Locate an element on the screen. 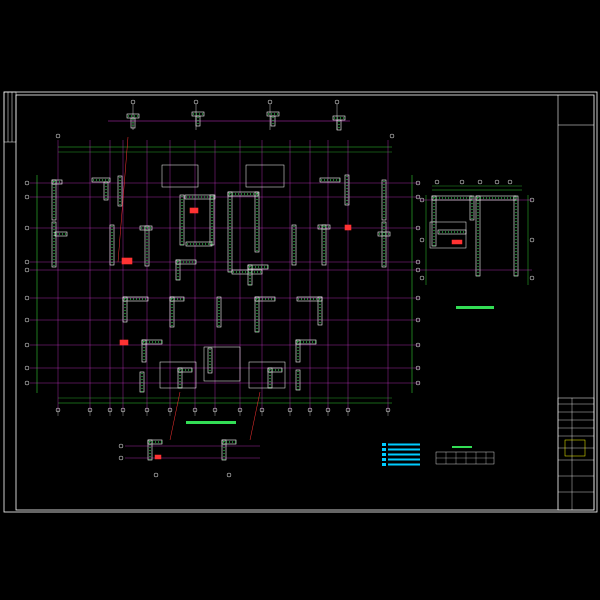 The image size is (600, 600). detail-wall is located at coordinates (434, 221).